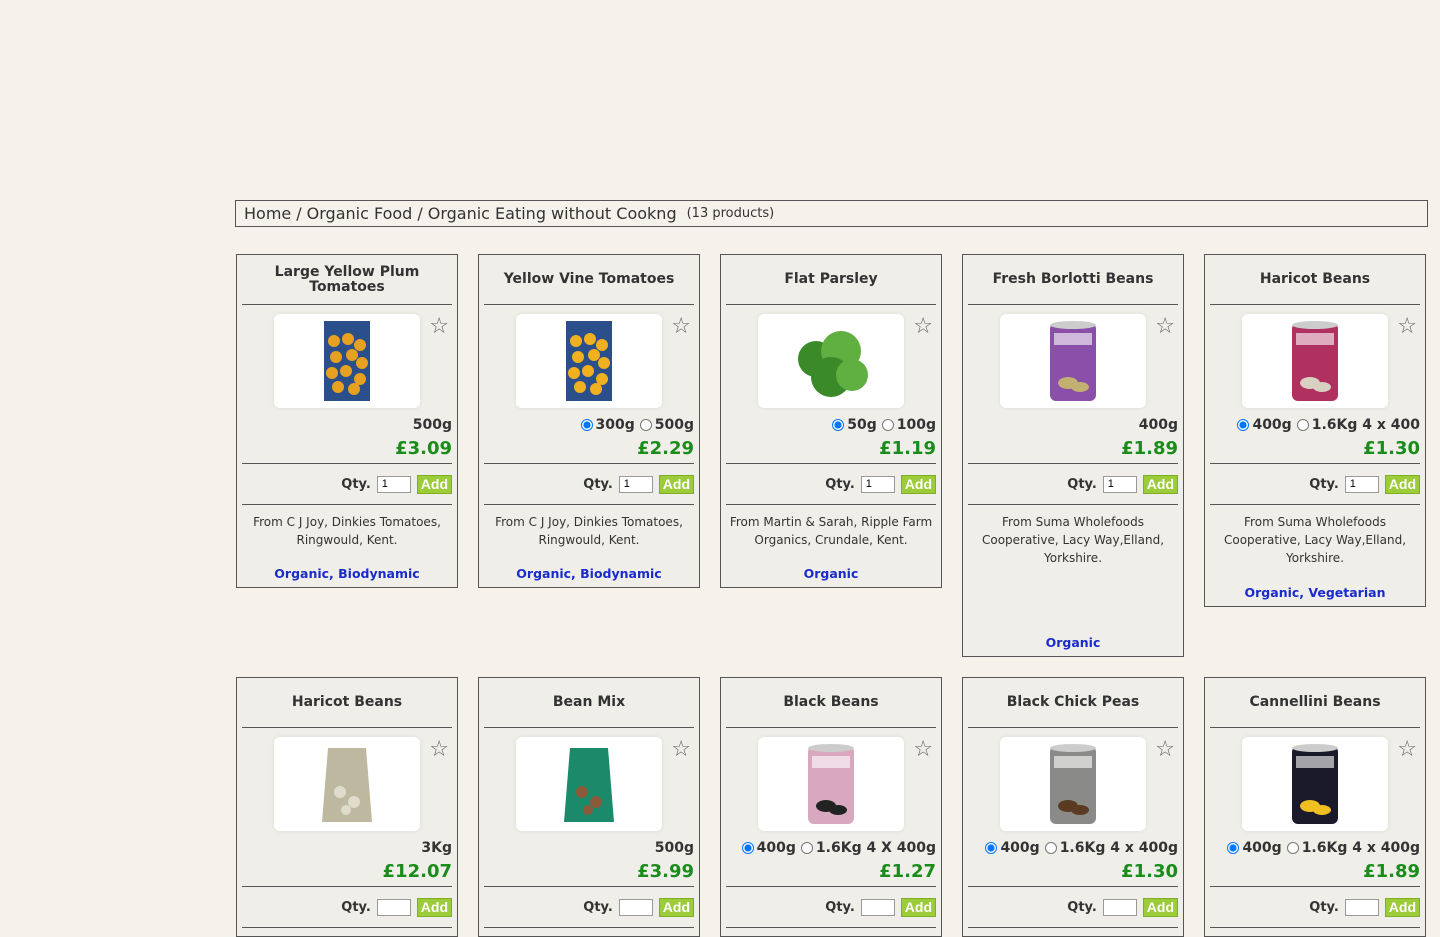 The height and width of the screenshot is (937, 1440). What do you see at coordinates (908, 425) in the screenshot?
I see `size-option: 100g` at bounding box center [908, 425].